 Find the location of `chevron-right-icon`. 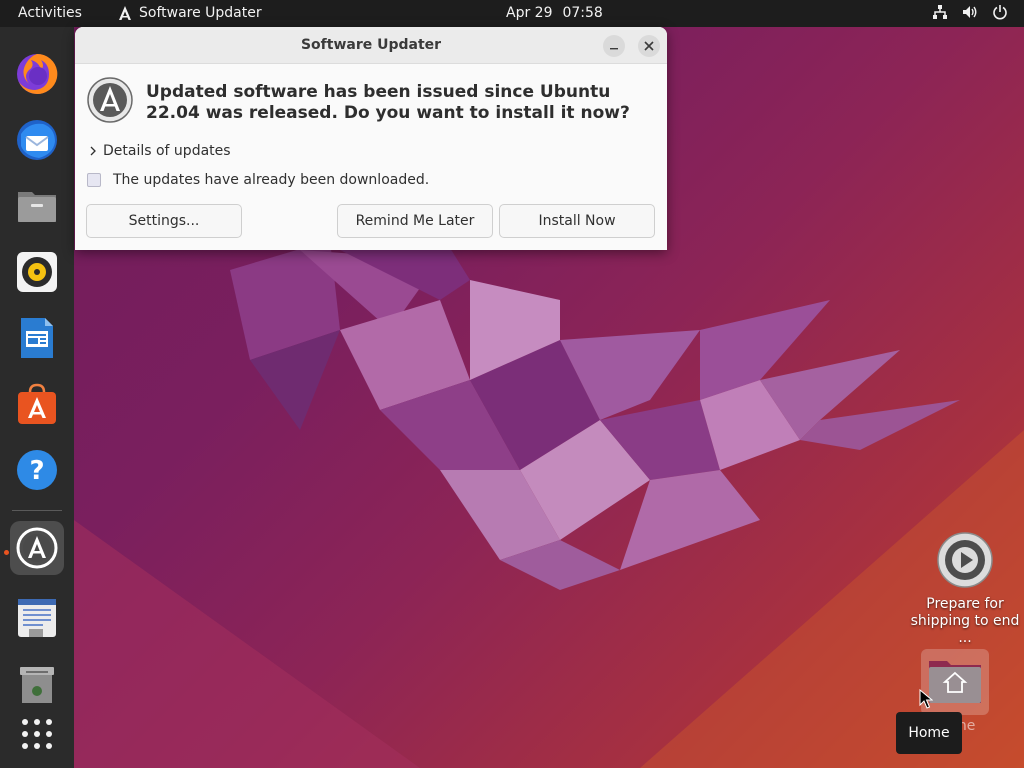

chevron-right-icon is located at coordinates (93, 151).